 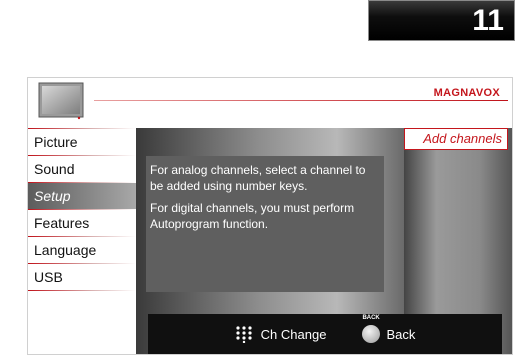 What do you see at coordinates (488, 20) in the screenshot?
I see `channel-number: 11` at bounding box center [488, 20].